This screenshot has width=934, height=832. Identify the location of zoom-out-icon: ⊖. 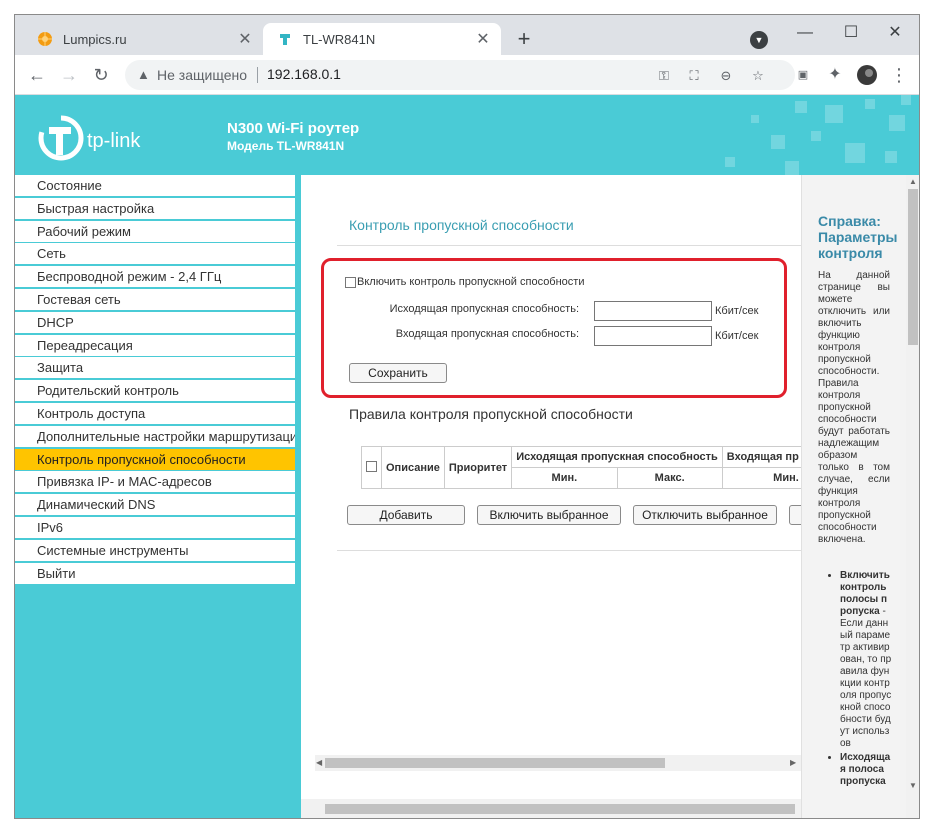
(726, 76).